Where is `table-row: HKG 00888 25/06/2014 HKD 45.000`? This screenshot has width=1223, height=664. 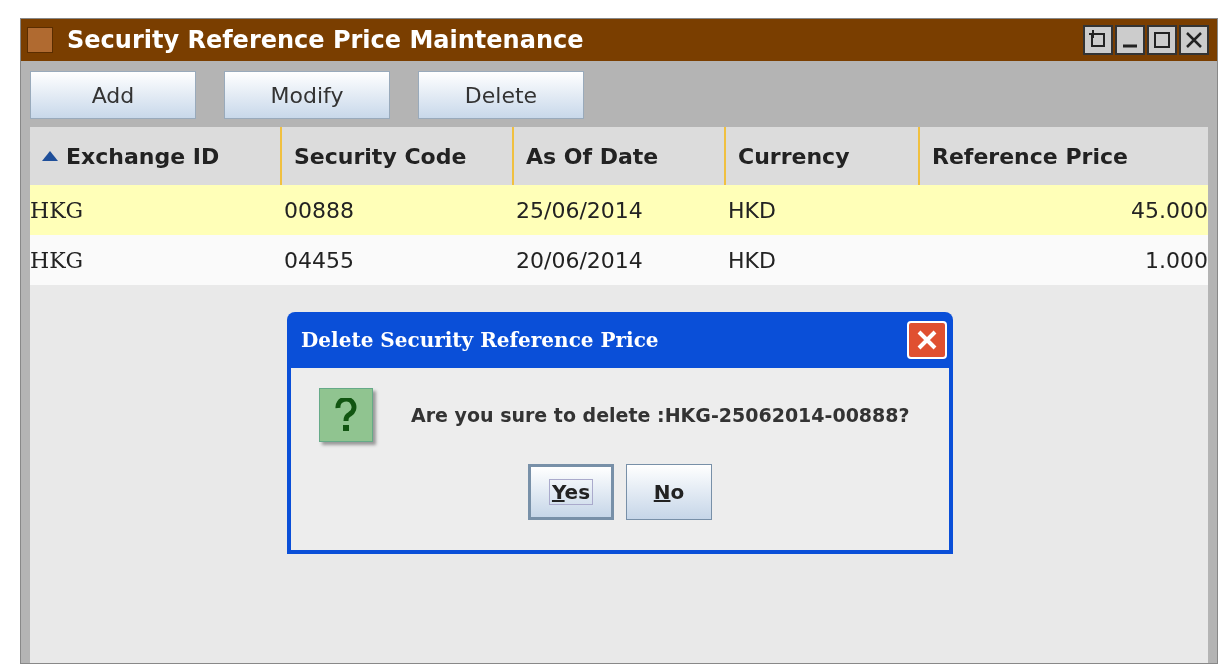
table-row: HKG 00888 25/06/2014 HKD 45.000 is located at coordinates (619, 210).